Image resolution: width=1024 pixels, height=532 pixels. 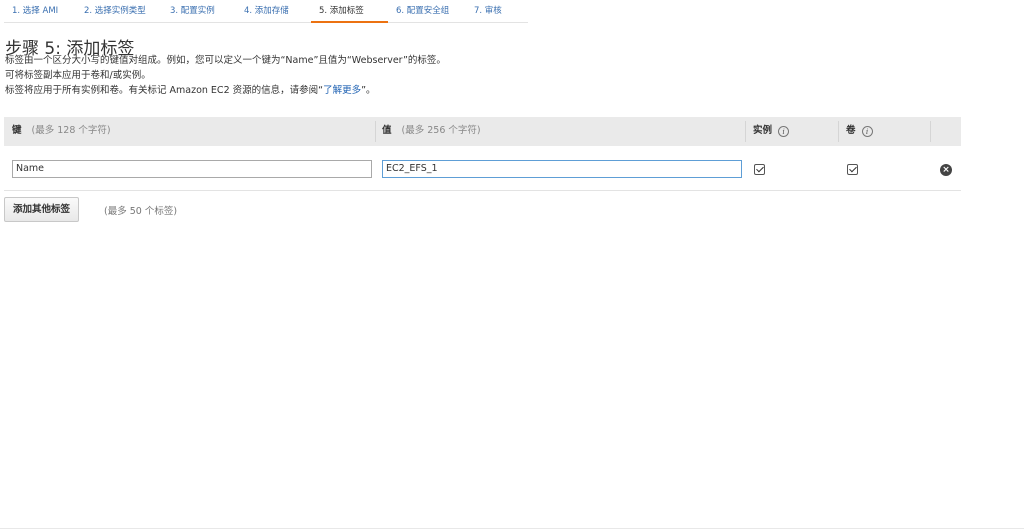 I want to click on header-value: 值 (最多 256 个字符), so click(x=431, y=131).